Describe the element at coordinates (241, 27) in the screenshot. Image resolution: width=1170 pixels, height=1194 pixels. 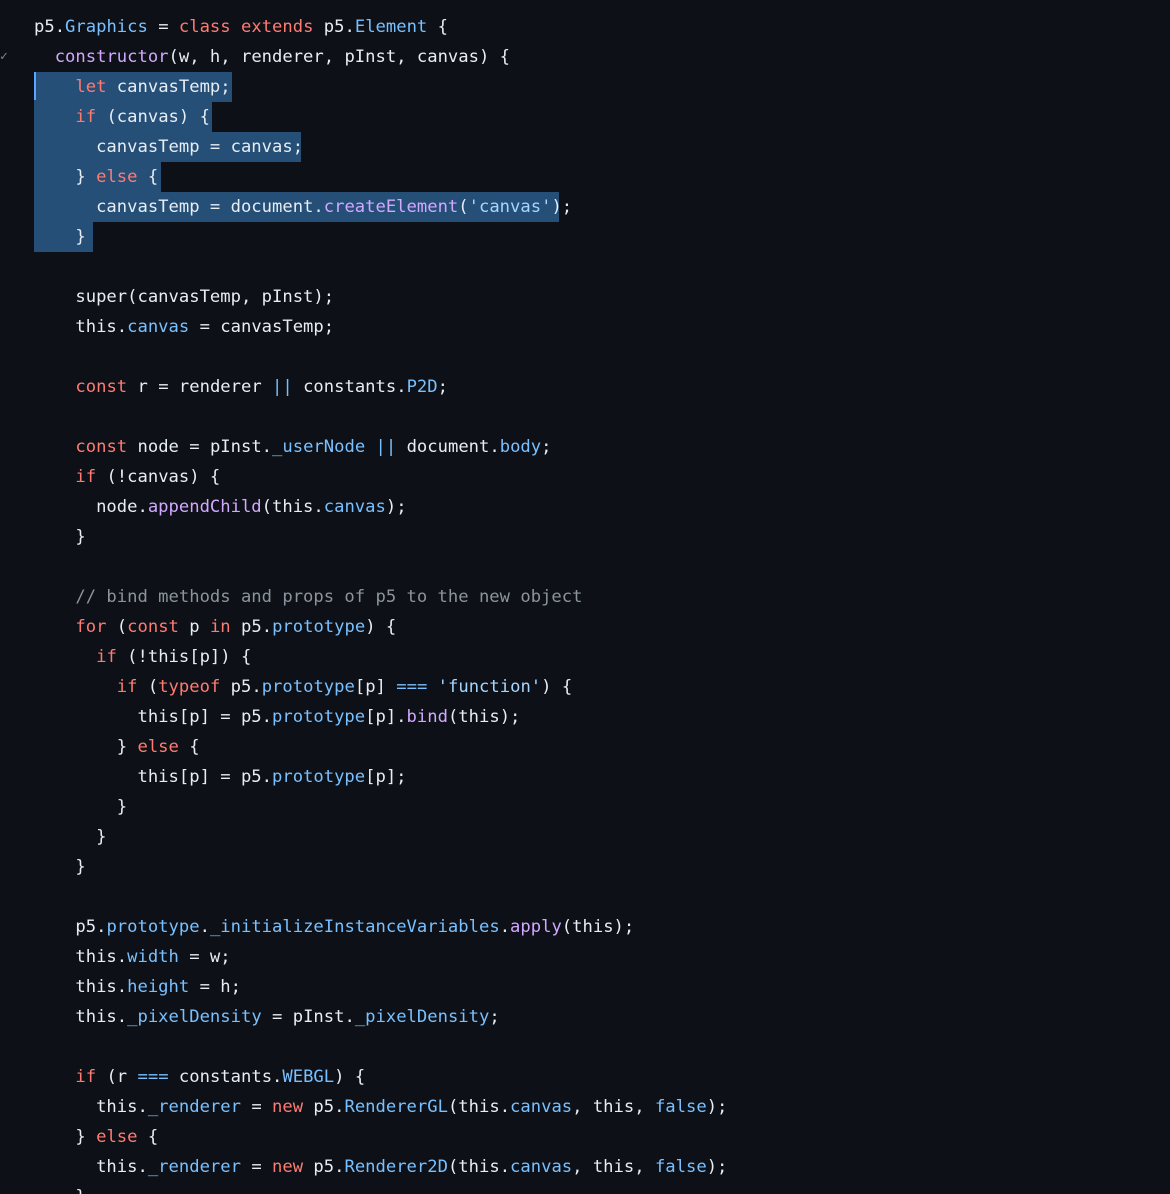
I see `code-line: p5.Graphics = class extends p5.Element {` at that location.